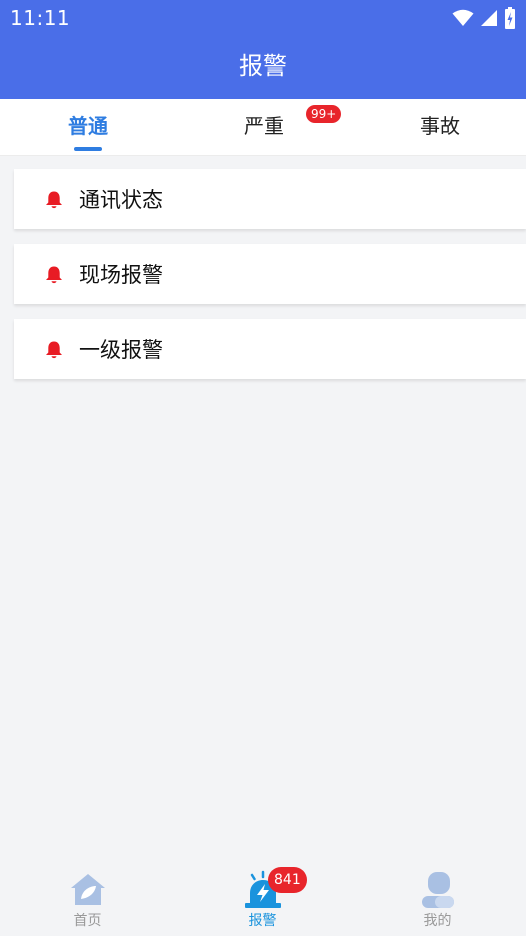 The height and width of the screenshot is (936, 526). What do you see at coordinates (121, 350) in the screenshot?
I see `alarm-label: 一级报警` at bounding box center [121, 350].